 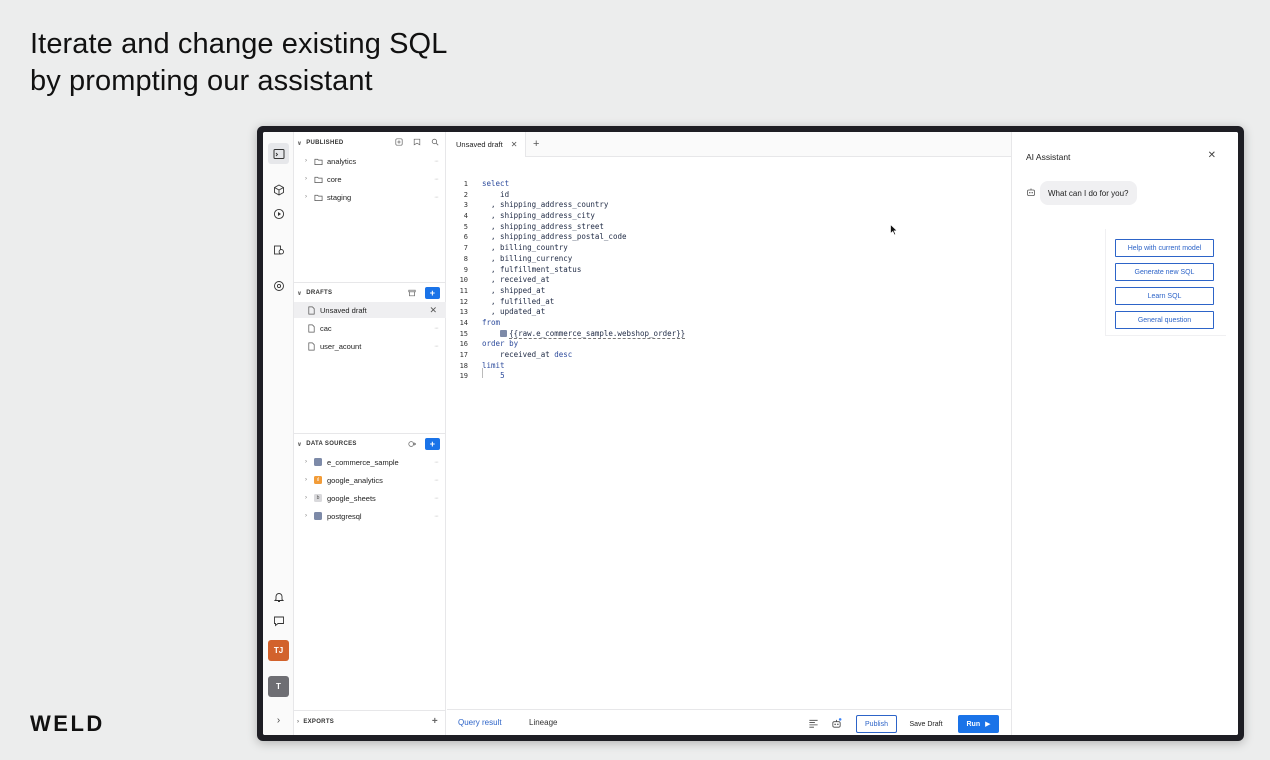 I want to click on suggestion-help-current-model: Help with current model, so click(x=1164, y=248).